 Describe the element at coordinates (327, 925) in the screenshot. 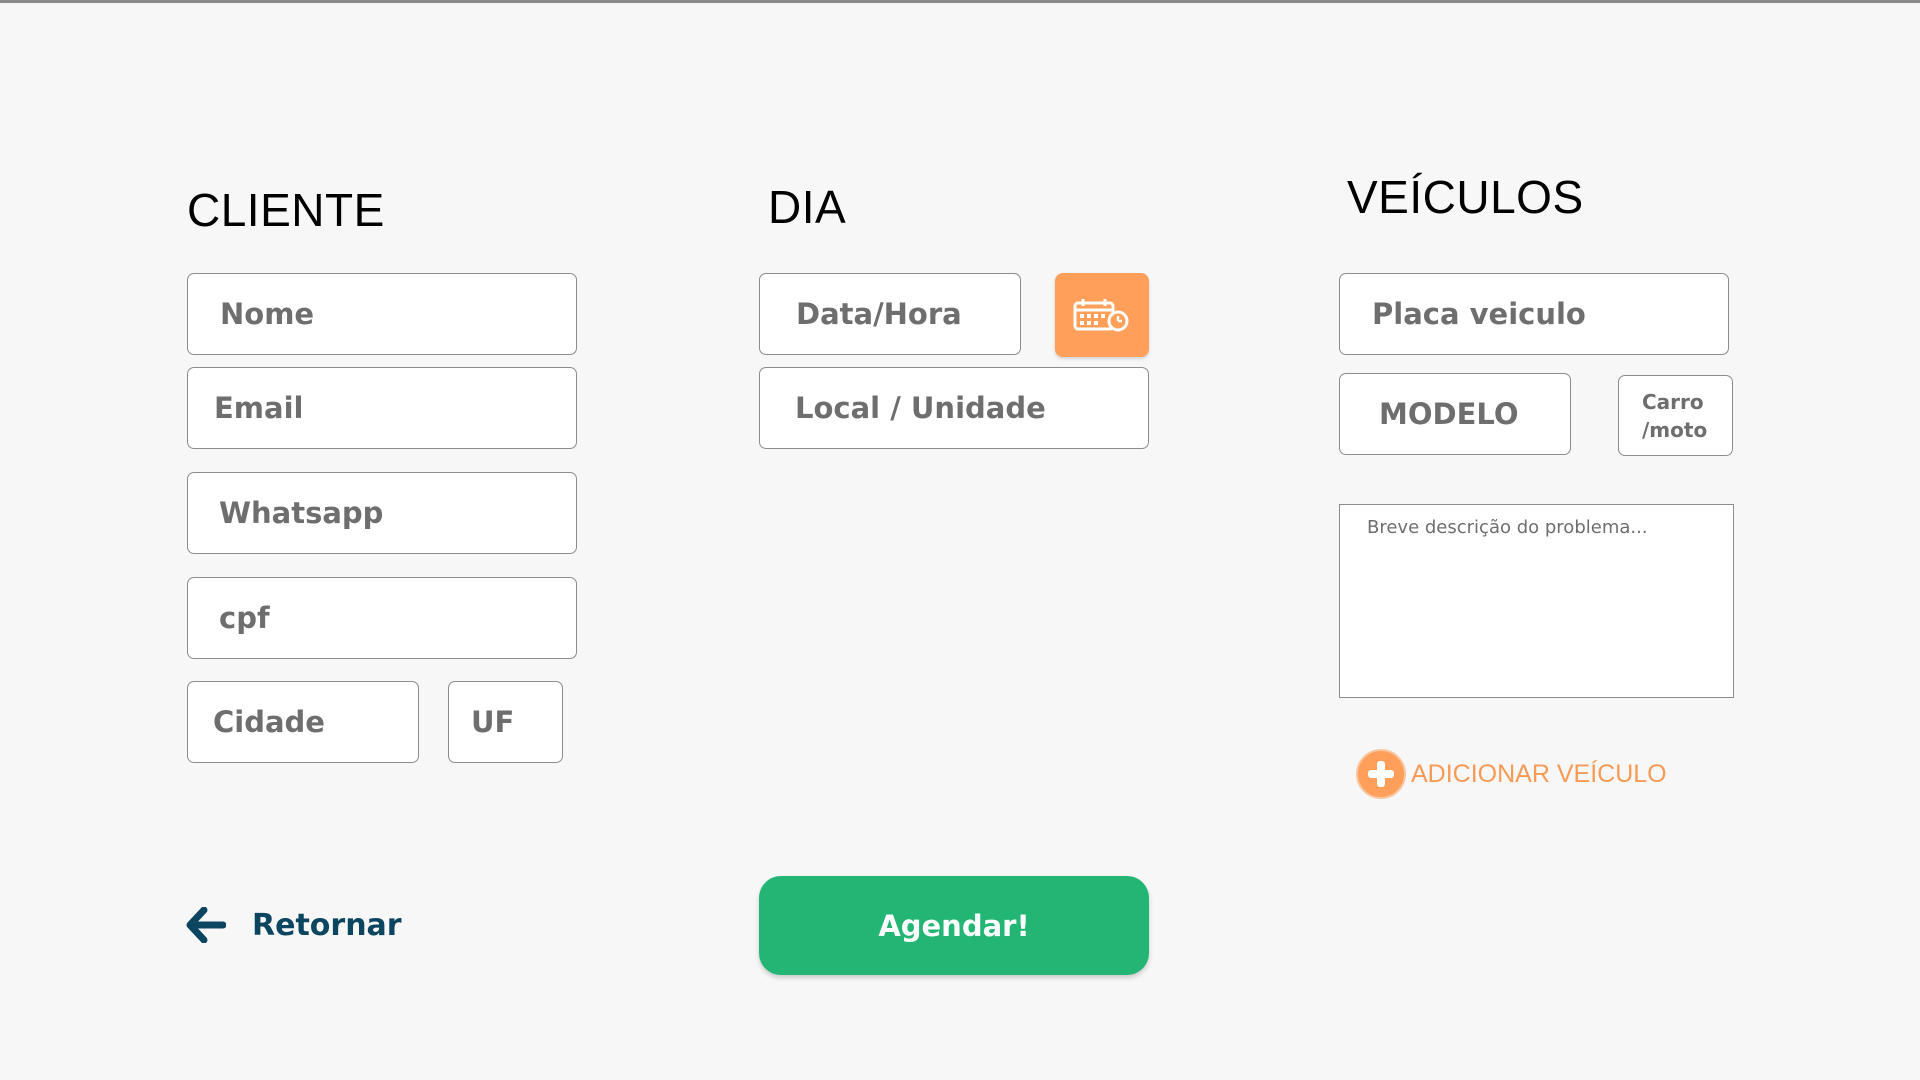

I see `return-label: Retornar` at that location.